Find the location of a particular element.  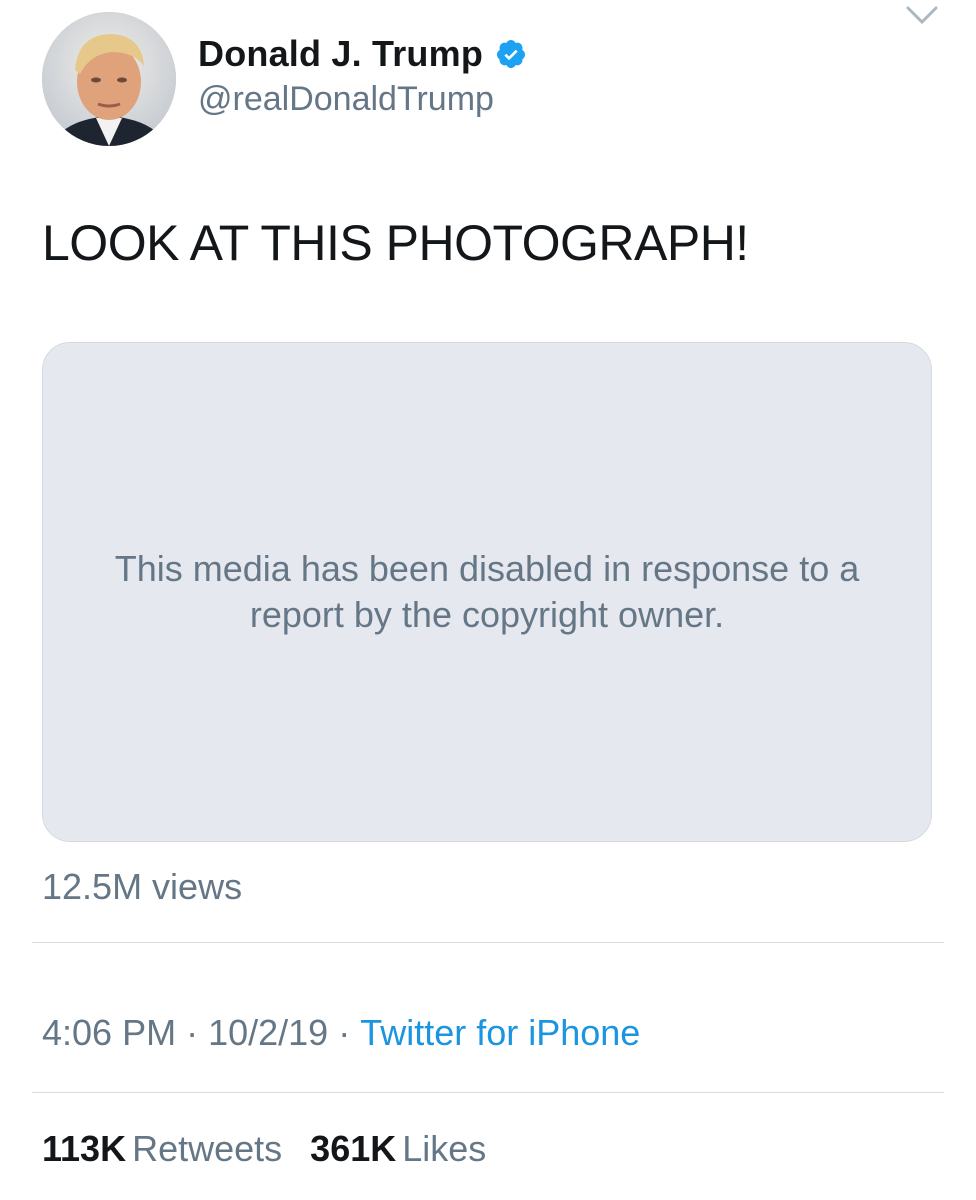

verified-badge-icon is located at coordinates (511, 54).